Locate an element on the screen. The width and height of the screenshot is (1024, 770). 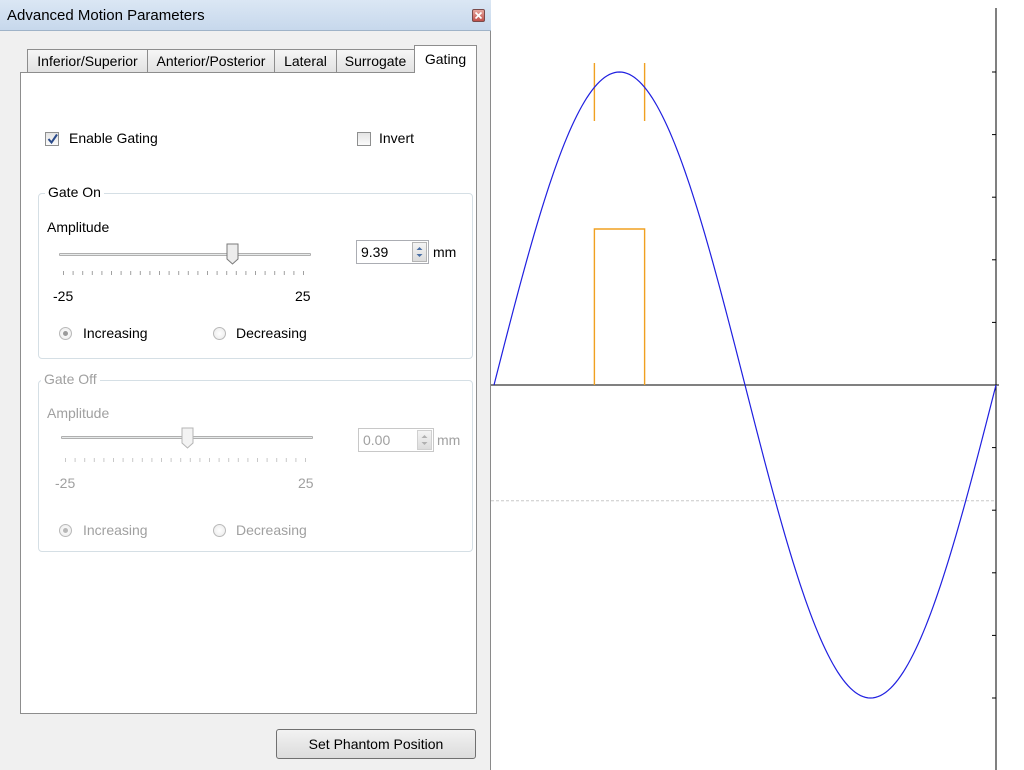
invert-checkbox is located at coordinates (364, 139).